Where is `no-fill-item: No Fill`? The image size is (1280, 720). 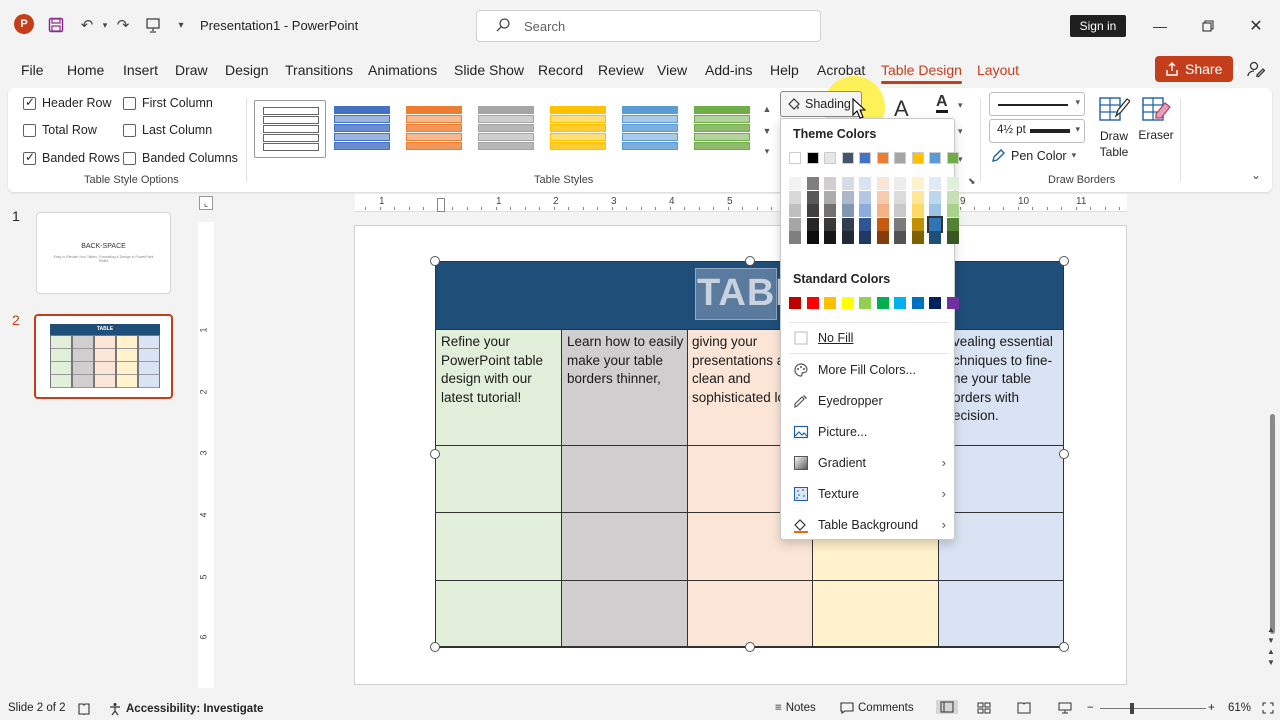
no-fill-item: No Fill is located at coordinates (867, 338).